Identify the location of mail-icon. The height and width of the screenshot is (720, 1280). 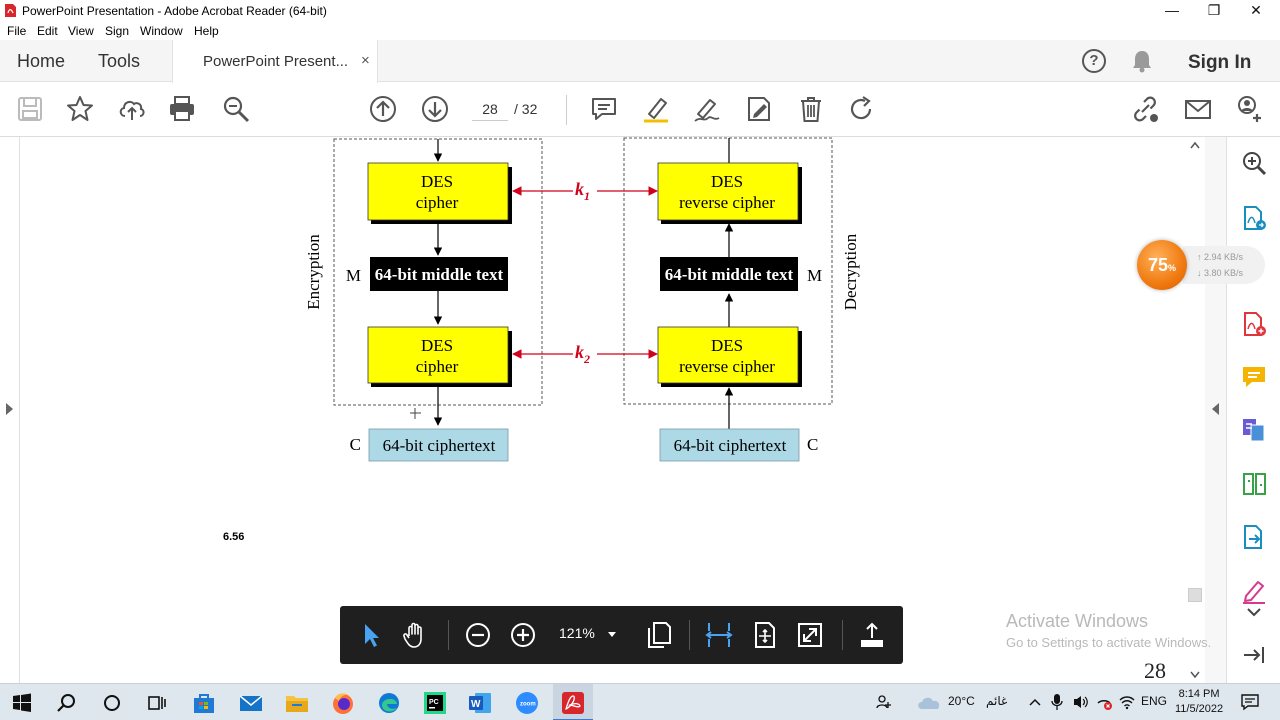
(251, 703).